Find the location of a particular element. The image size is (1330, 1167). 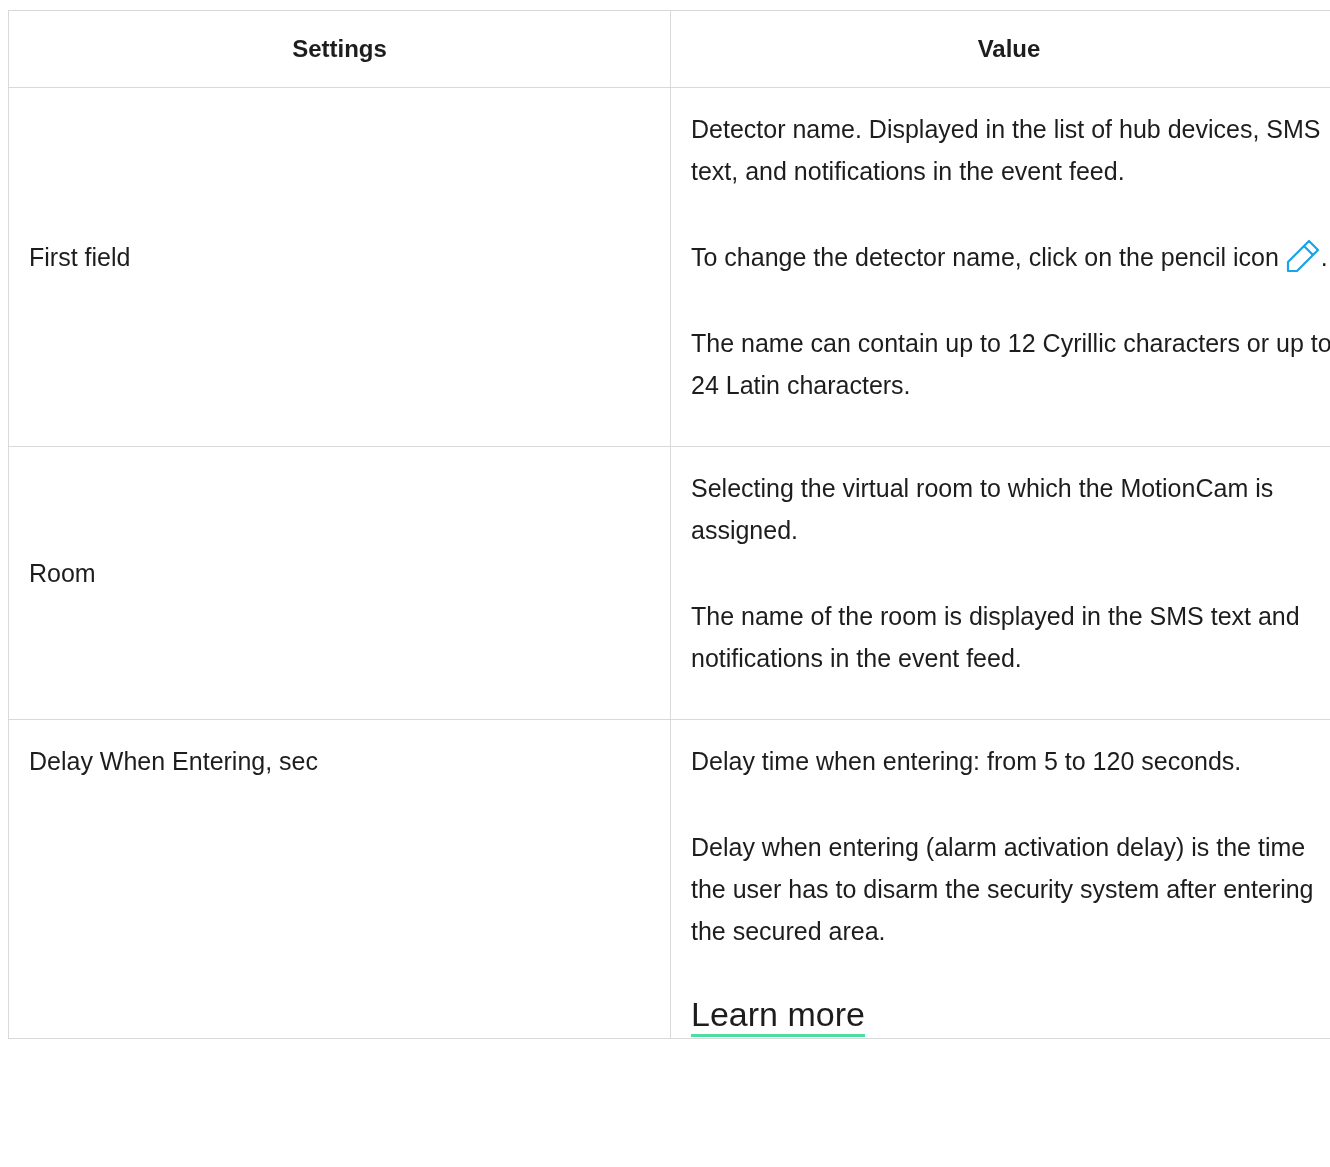

description-text: Delay time when entering: from 5 to 120 seconds. is located at coordinates (967, 761).